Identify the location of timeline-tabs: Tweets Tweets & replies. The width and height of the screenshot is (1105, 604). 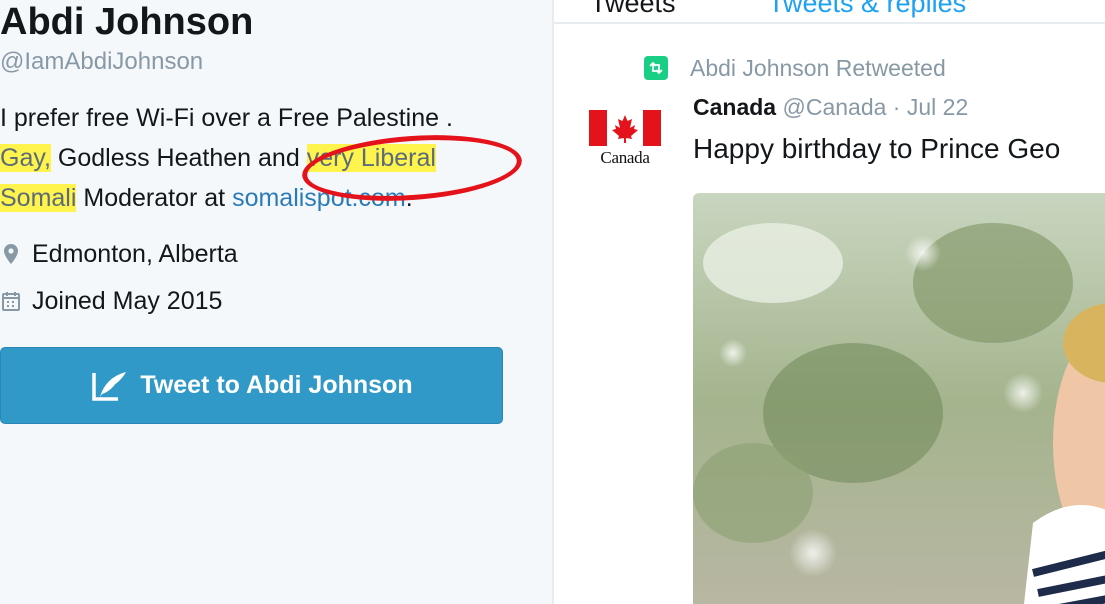
(829, 12).